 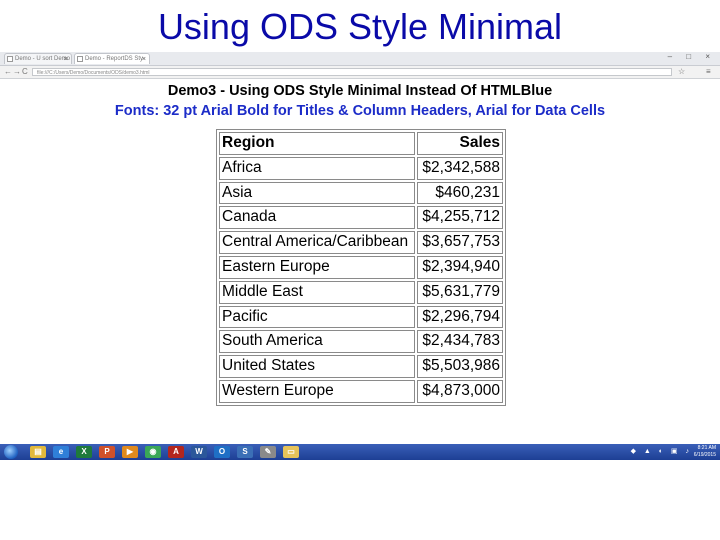 I want to click on excel-icon: X, so click(x=84, y=452).